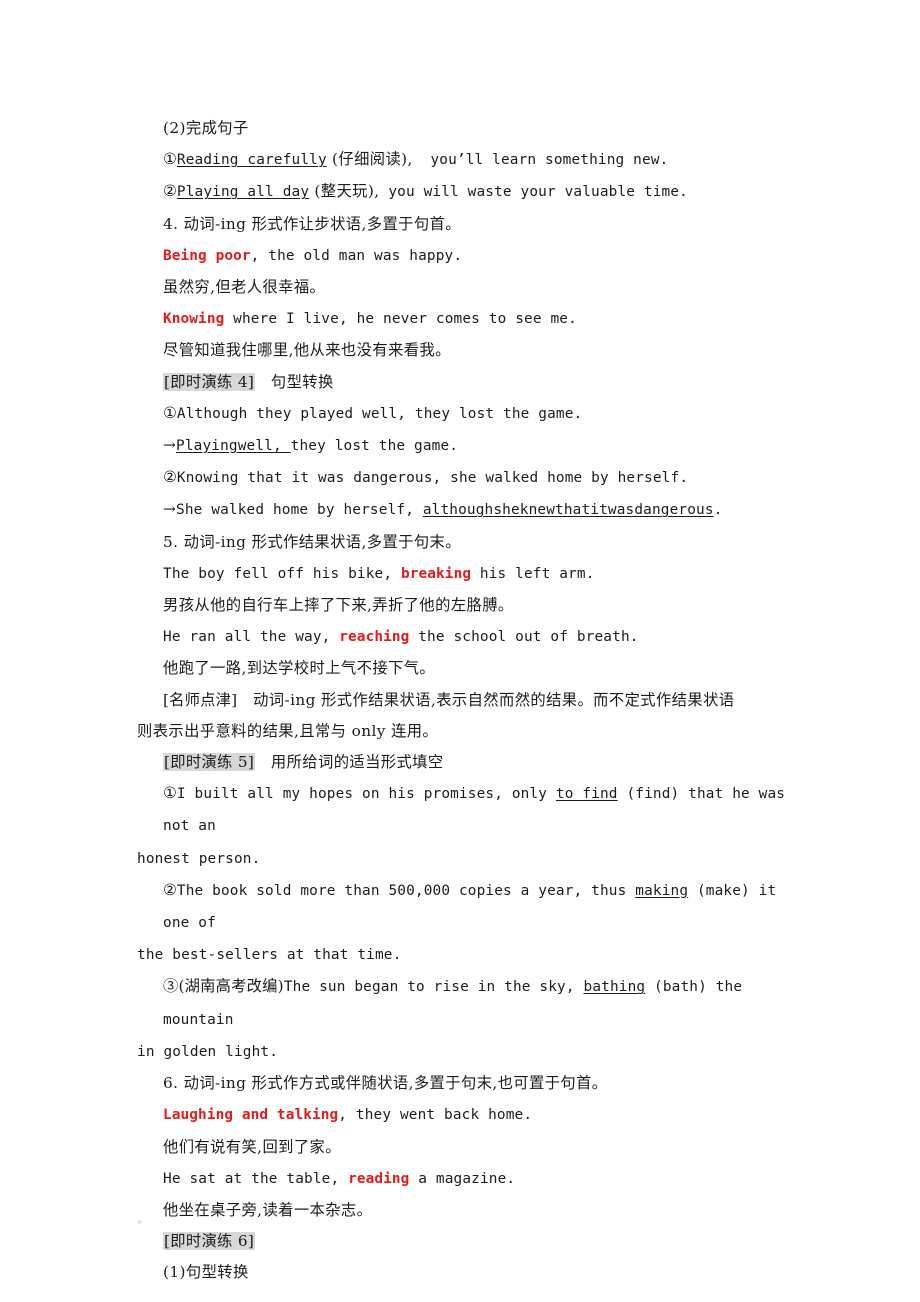  What do you see at coordinates (200, 699) in the screenshot?
I see `text-run: [名师点津]` at bounding box center [200, 699].